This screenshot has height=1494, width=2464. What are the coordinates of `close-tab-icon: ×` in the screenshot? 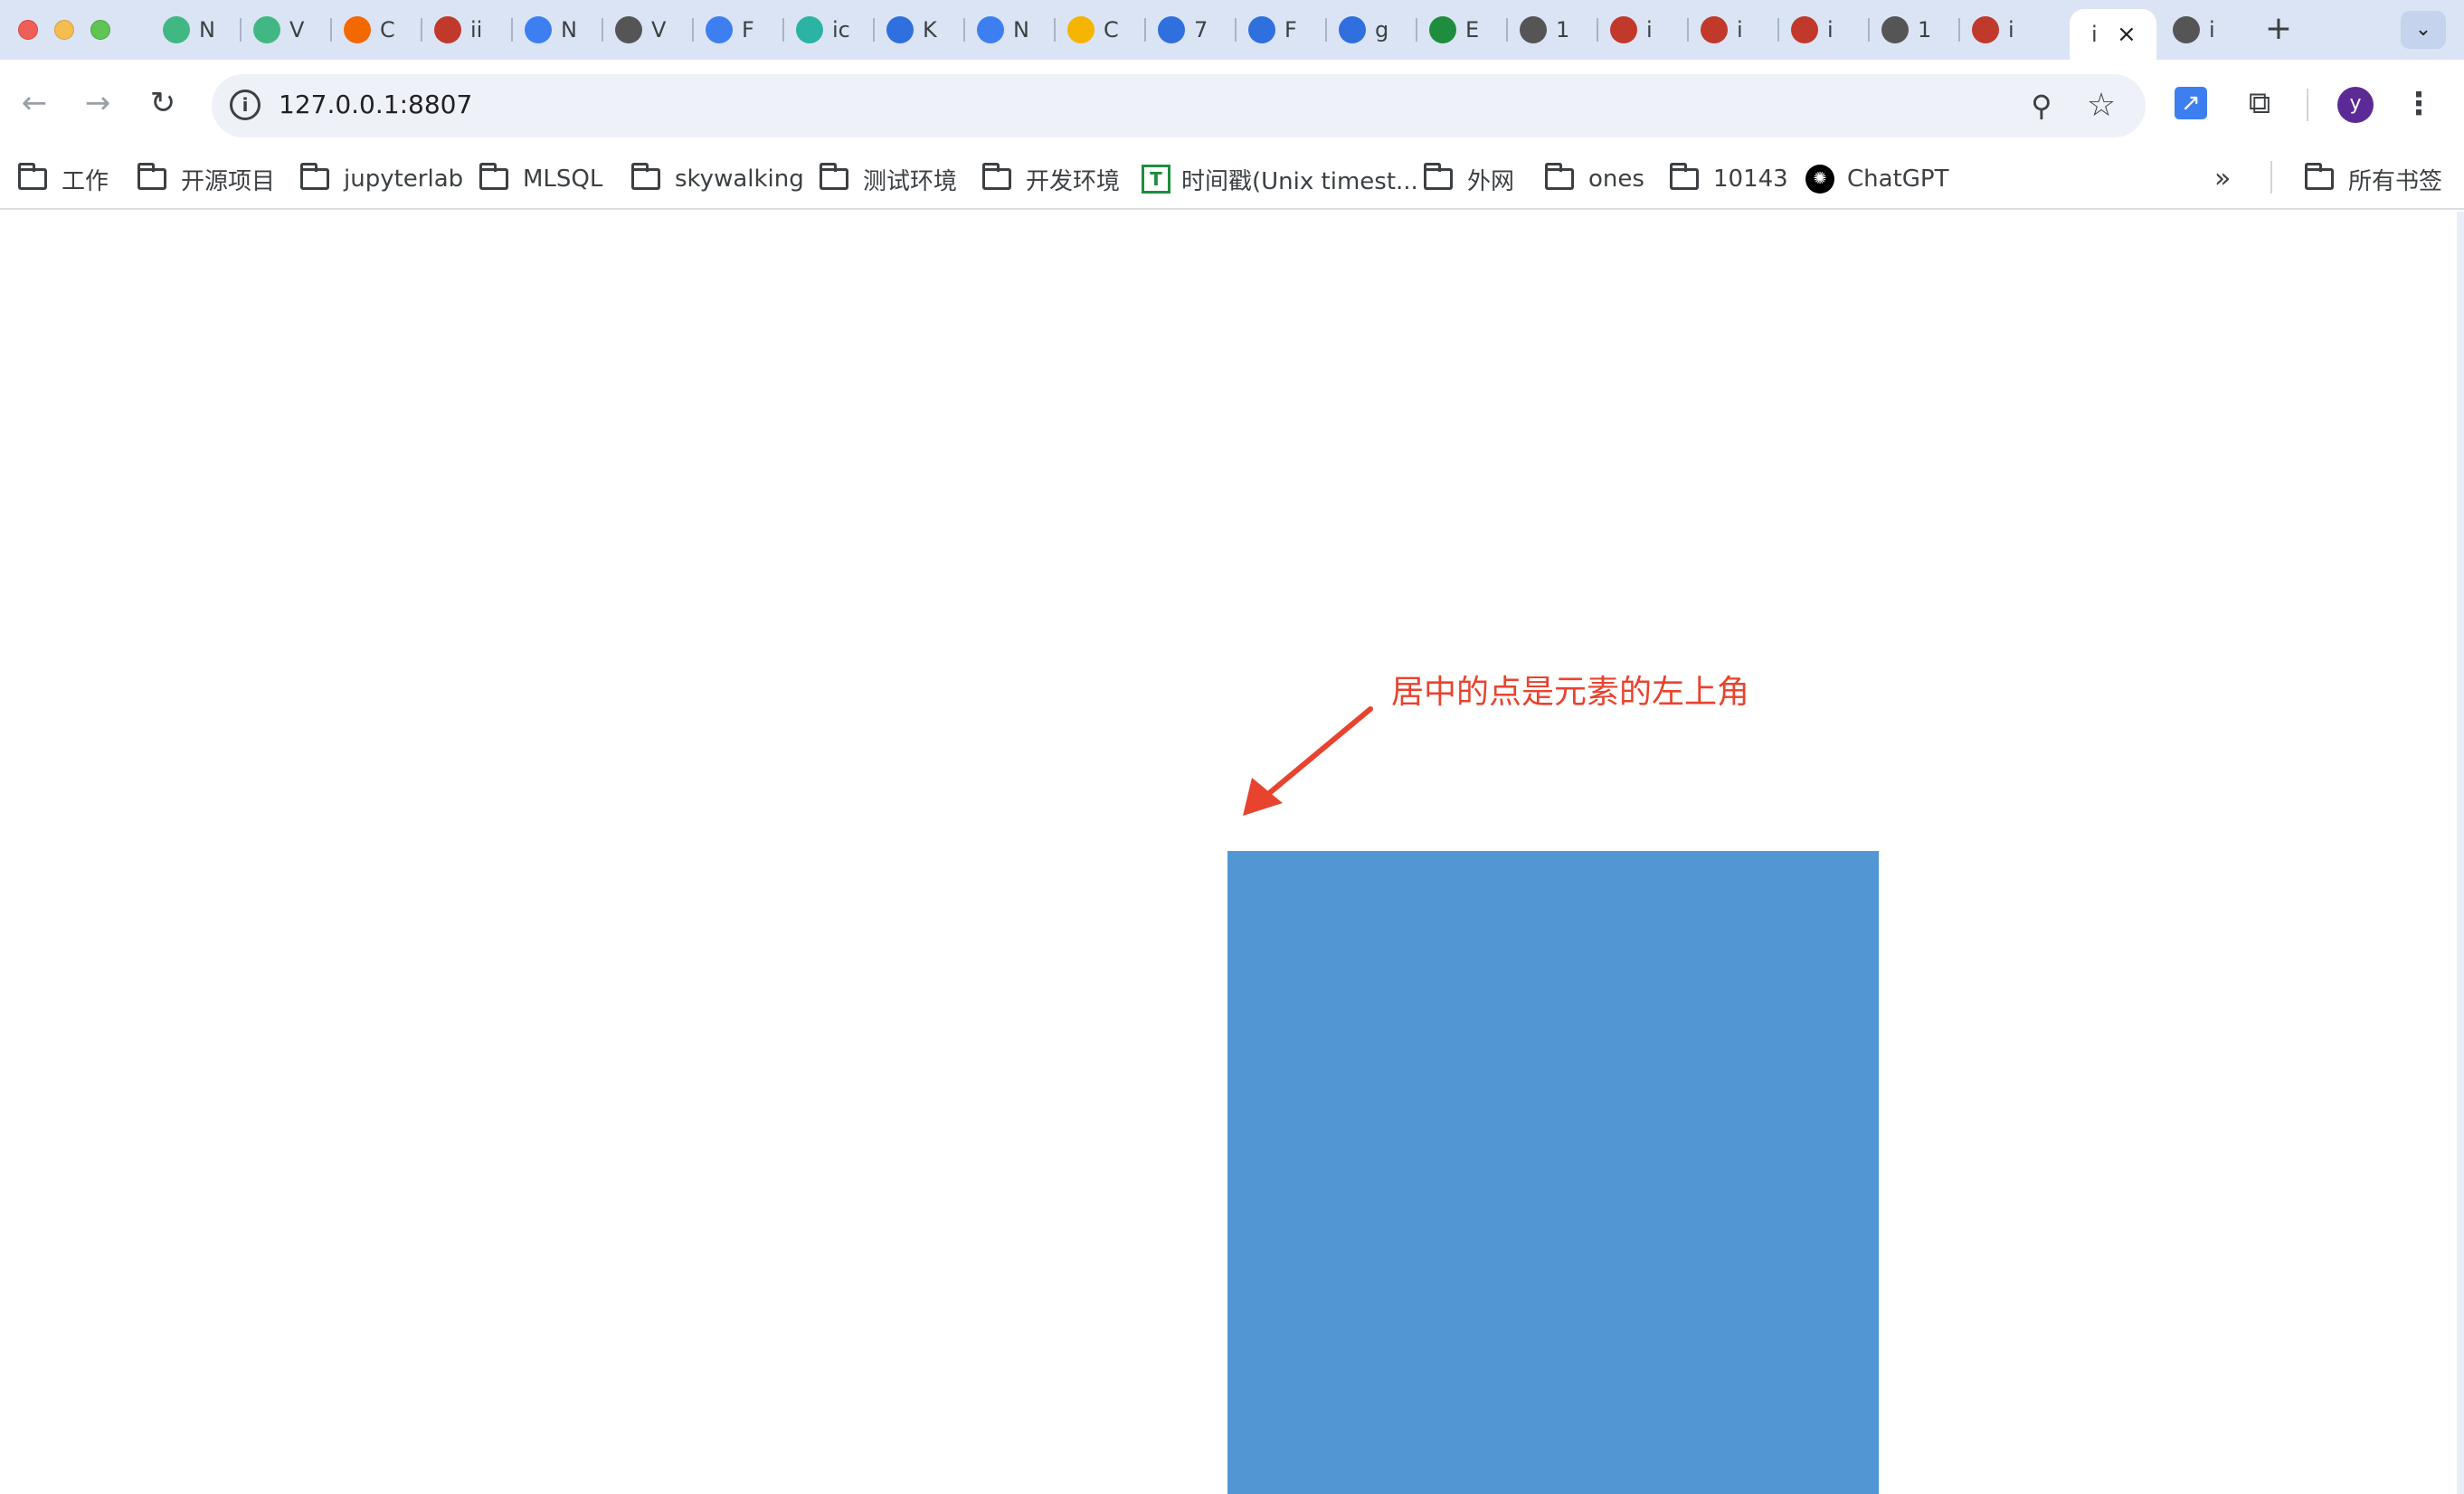 It's located at (2127, 34).